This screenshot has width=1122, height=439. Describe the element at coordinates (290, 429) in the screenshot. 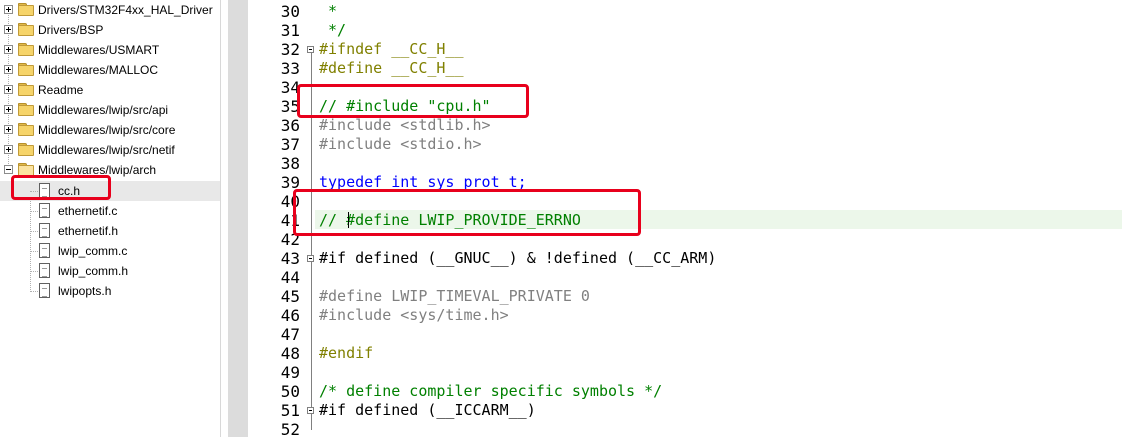

I see `line-number: 52` at that location.